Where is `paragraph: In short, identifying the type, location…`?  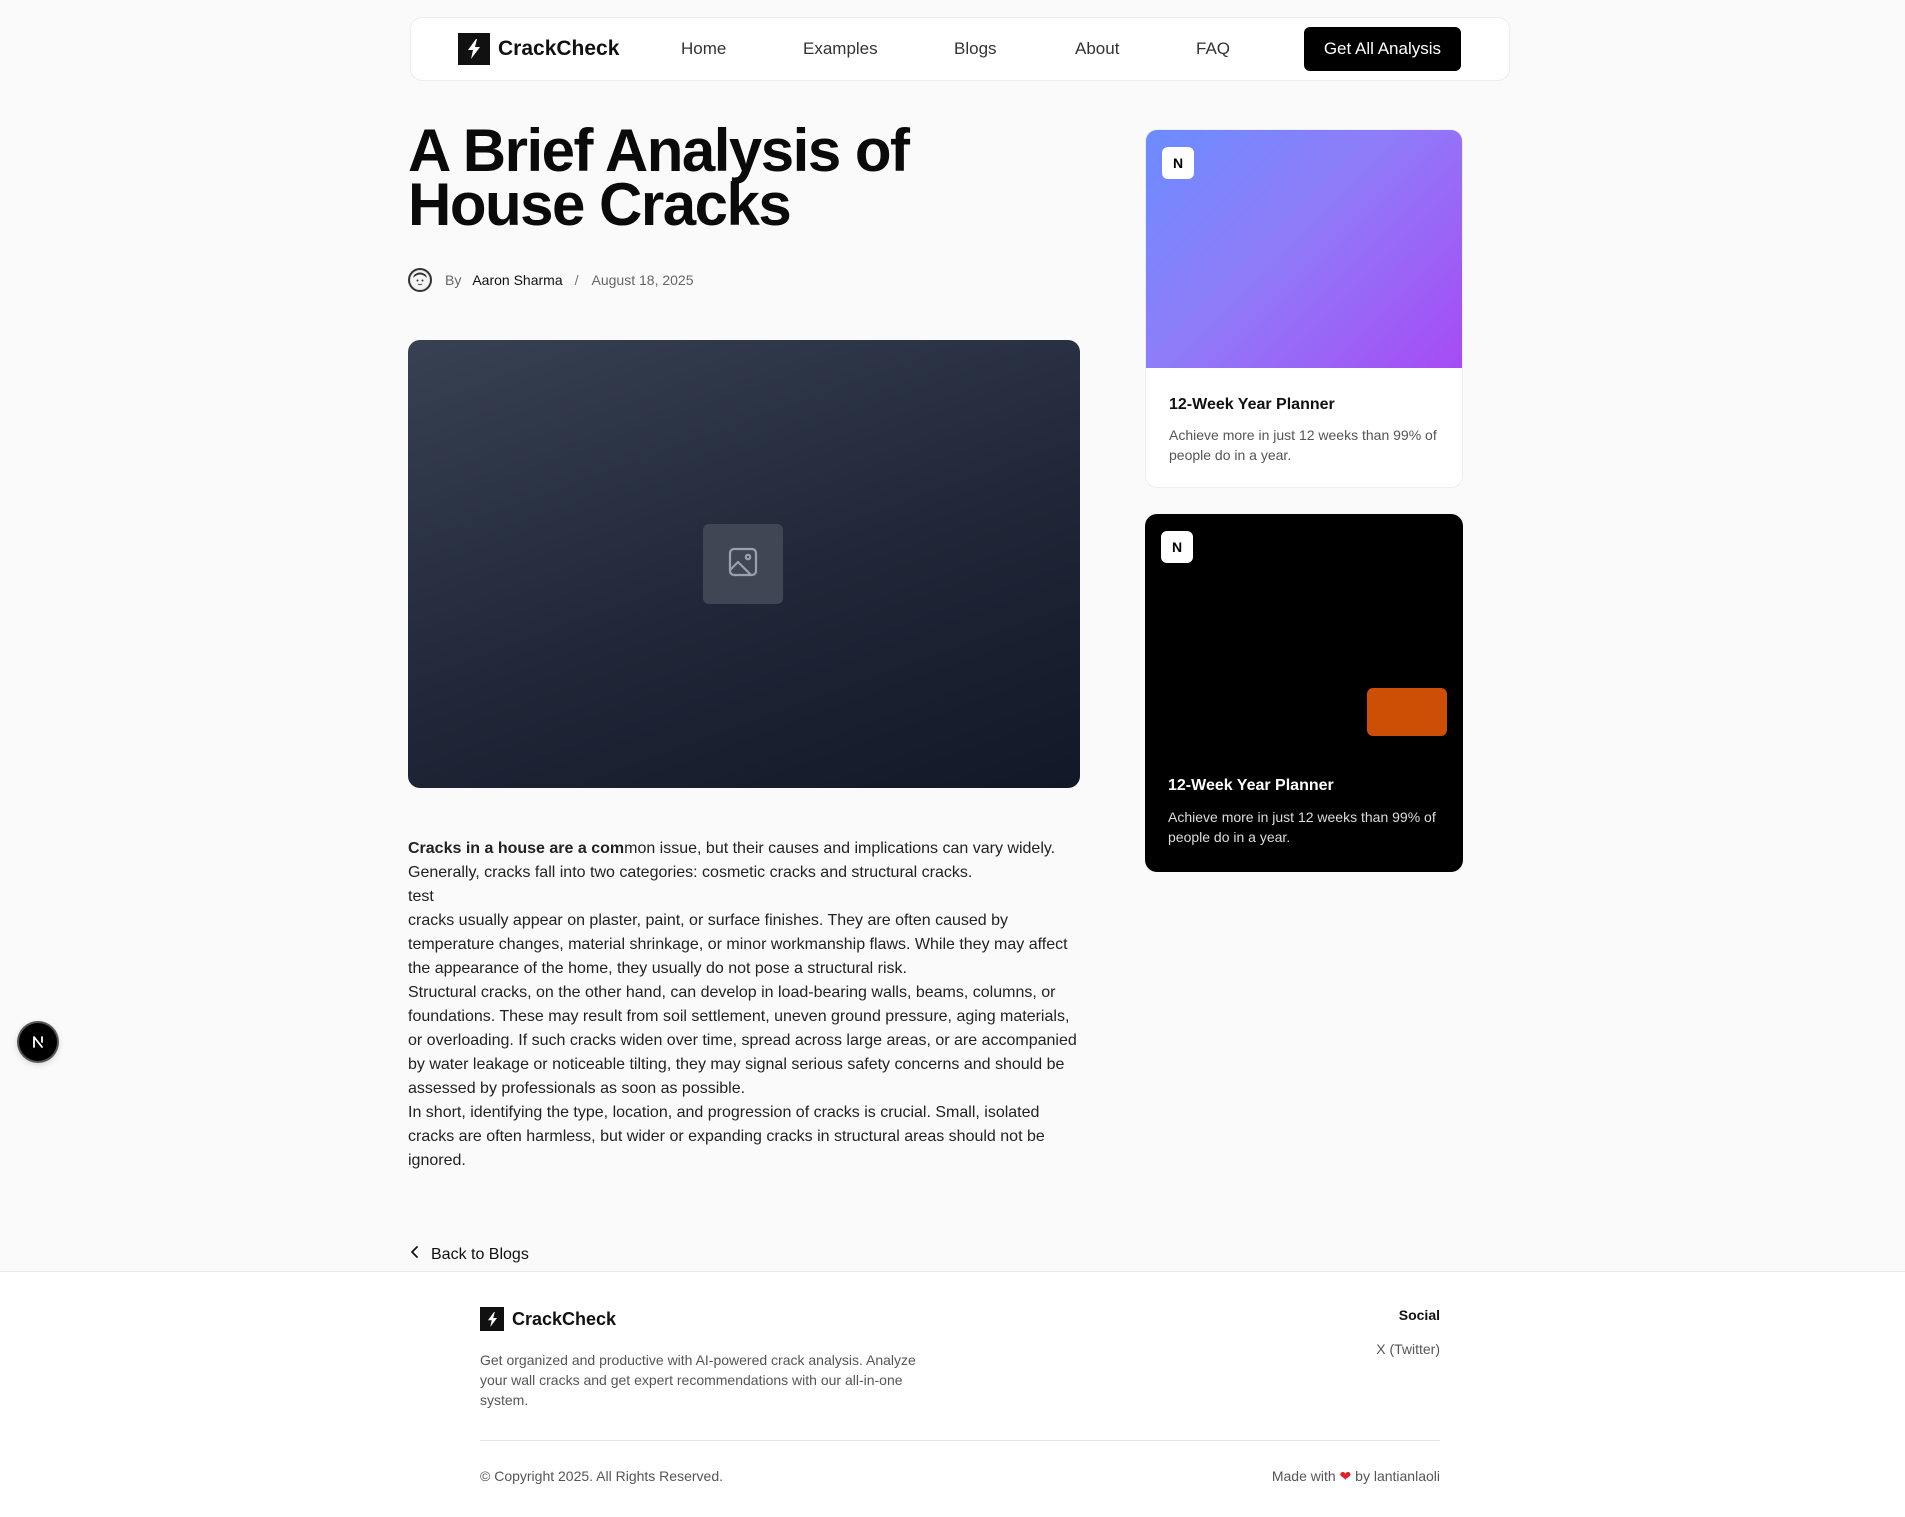 paragraph: In short, identifying the type, location… is located at coordinates (726, 1136).